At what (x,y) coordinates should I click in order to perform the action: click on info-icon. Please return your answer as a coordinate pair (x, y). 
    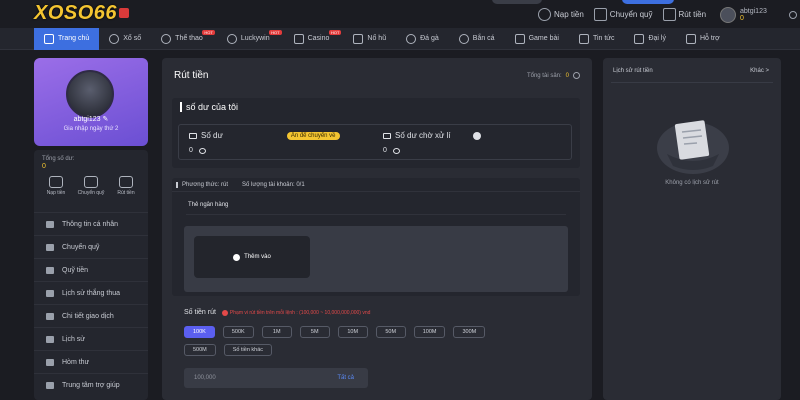
    Looking at the image, I should click on (476, 135).